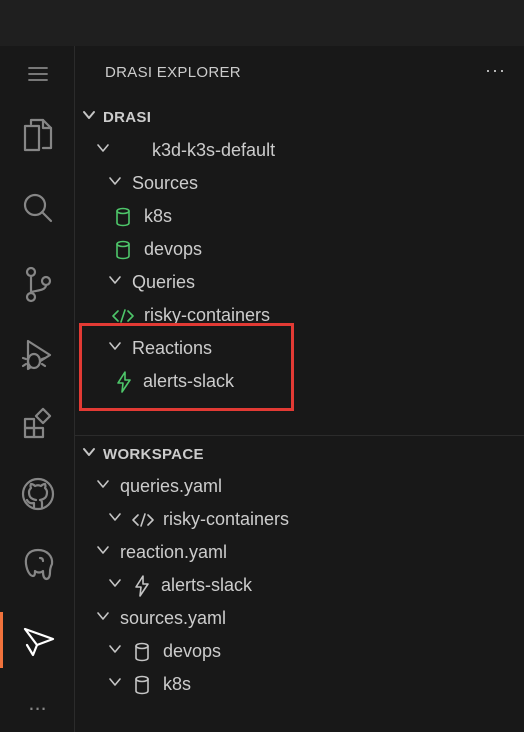 The height and width of the screenshot is (732, 524). I want to click on workspace-section-header: WORKSPACE, so click(299, 454).